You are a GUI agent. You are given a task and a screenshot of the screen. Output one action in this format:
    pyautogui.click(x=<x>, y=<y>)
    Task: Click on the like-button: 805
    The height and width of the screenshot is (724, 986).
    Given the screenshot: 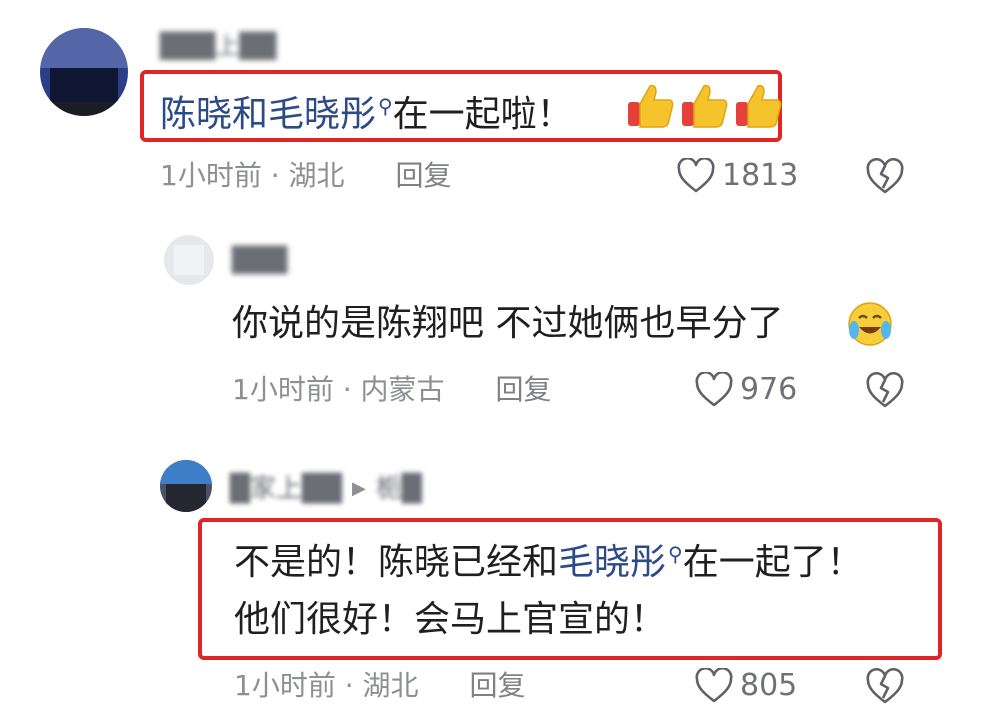 What is the action you would take?
    pyautogui.click(x=745, y=686)
    